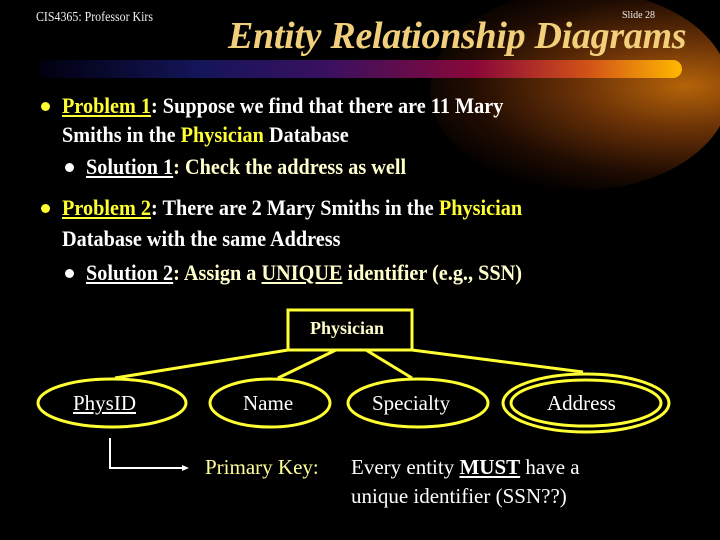 This screenshot has height=540, width=720. What do you see at coordinates (459, 496) in the screenshot?
I see `primary-key-note-2: unique identifier (SSN??)` at bounding box center [459, 496].